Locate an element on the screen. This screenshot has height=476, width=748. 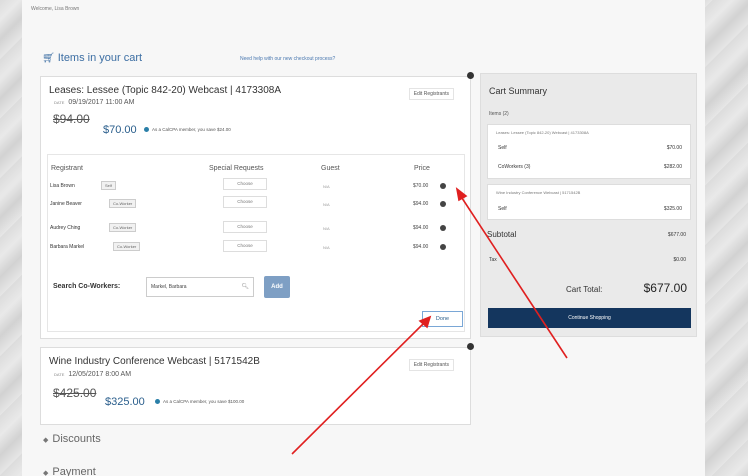
summary-line-value: $282.00 is located at coordinates (672, 167).